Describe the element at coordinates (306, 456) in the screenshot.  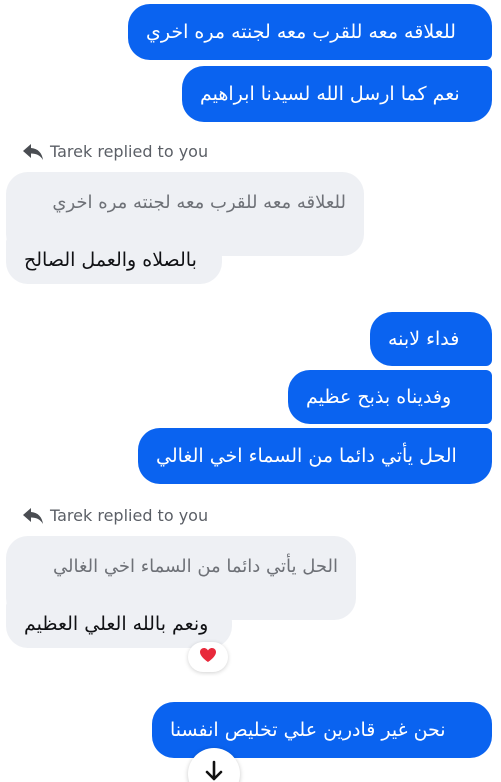
I see `message-text: الحل يأتي دائما من السماء اخي الغالي` at that location.